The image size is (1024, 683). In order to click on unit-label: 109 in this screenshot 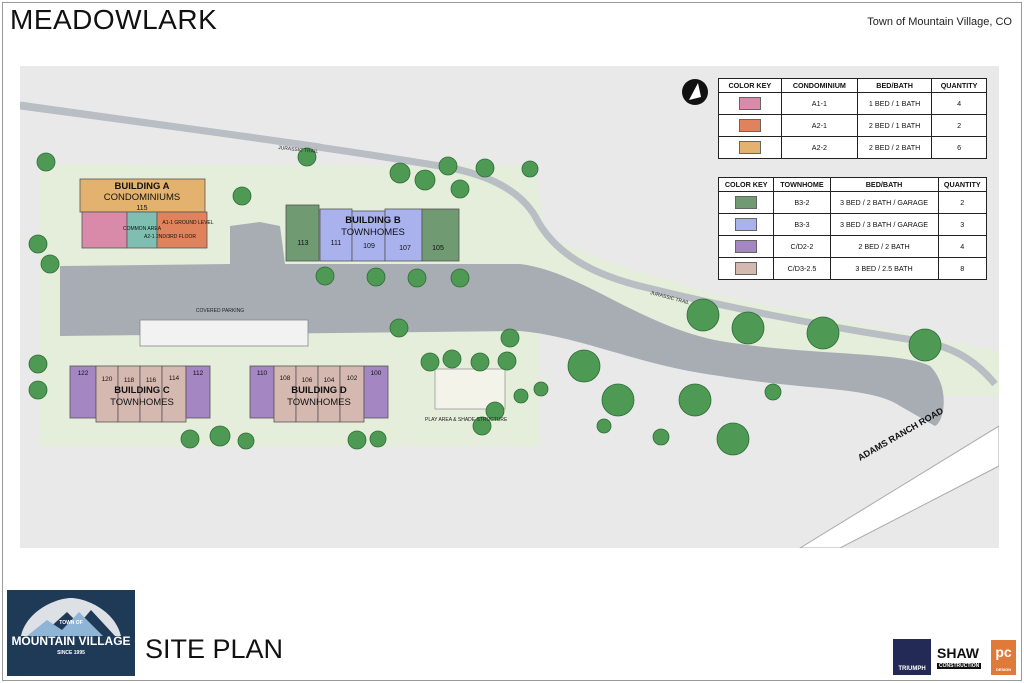, I will do `click(369, 246)`.